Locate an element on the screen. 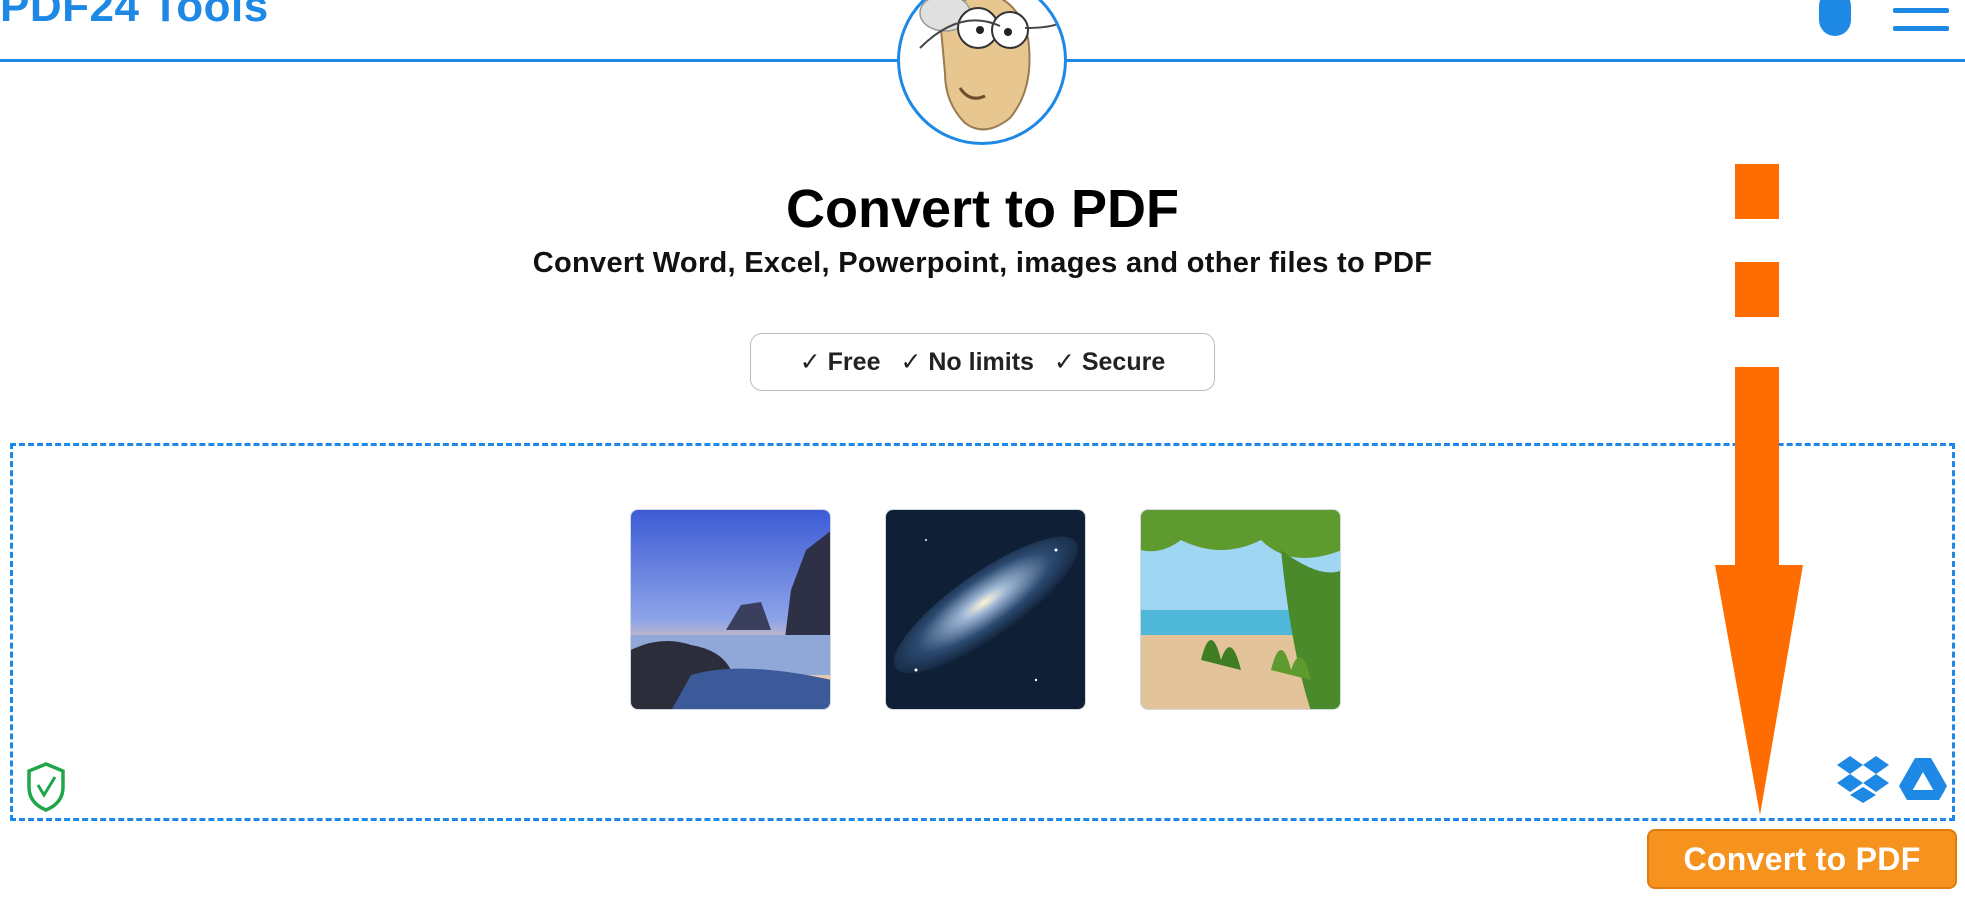 This screenshot has height=900, width=1965. sheep-mascot is located at coordinates (982, 72).